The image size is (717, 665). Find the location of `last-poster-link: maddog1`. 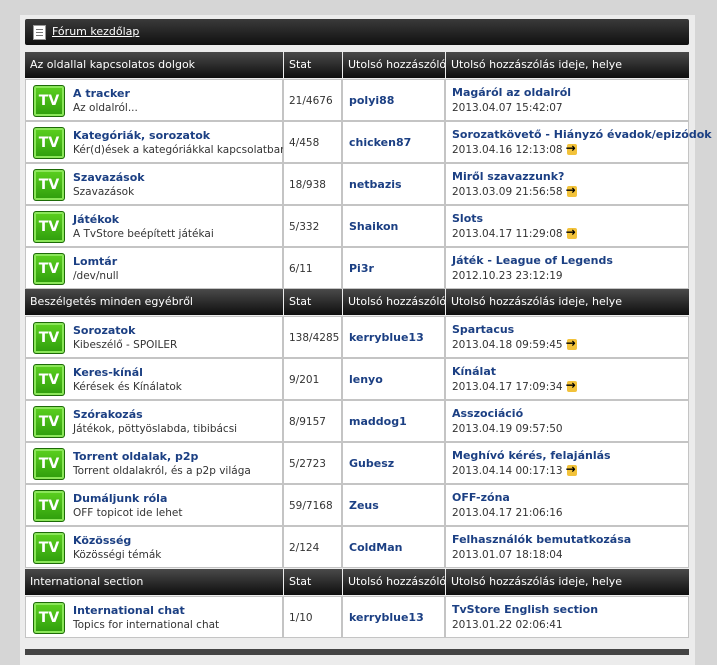

last-poster-link: maddog1 is located at coordinates (378, 421).